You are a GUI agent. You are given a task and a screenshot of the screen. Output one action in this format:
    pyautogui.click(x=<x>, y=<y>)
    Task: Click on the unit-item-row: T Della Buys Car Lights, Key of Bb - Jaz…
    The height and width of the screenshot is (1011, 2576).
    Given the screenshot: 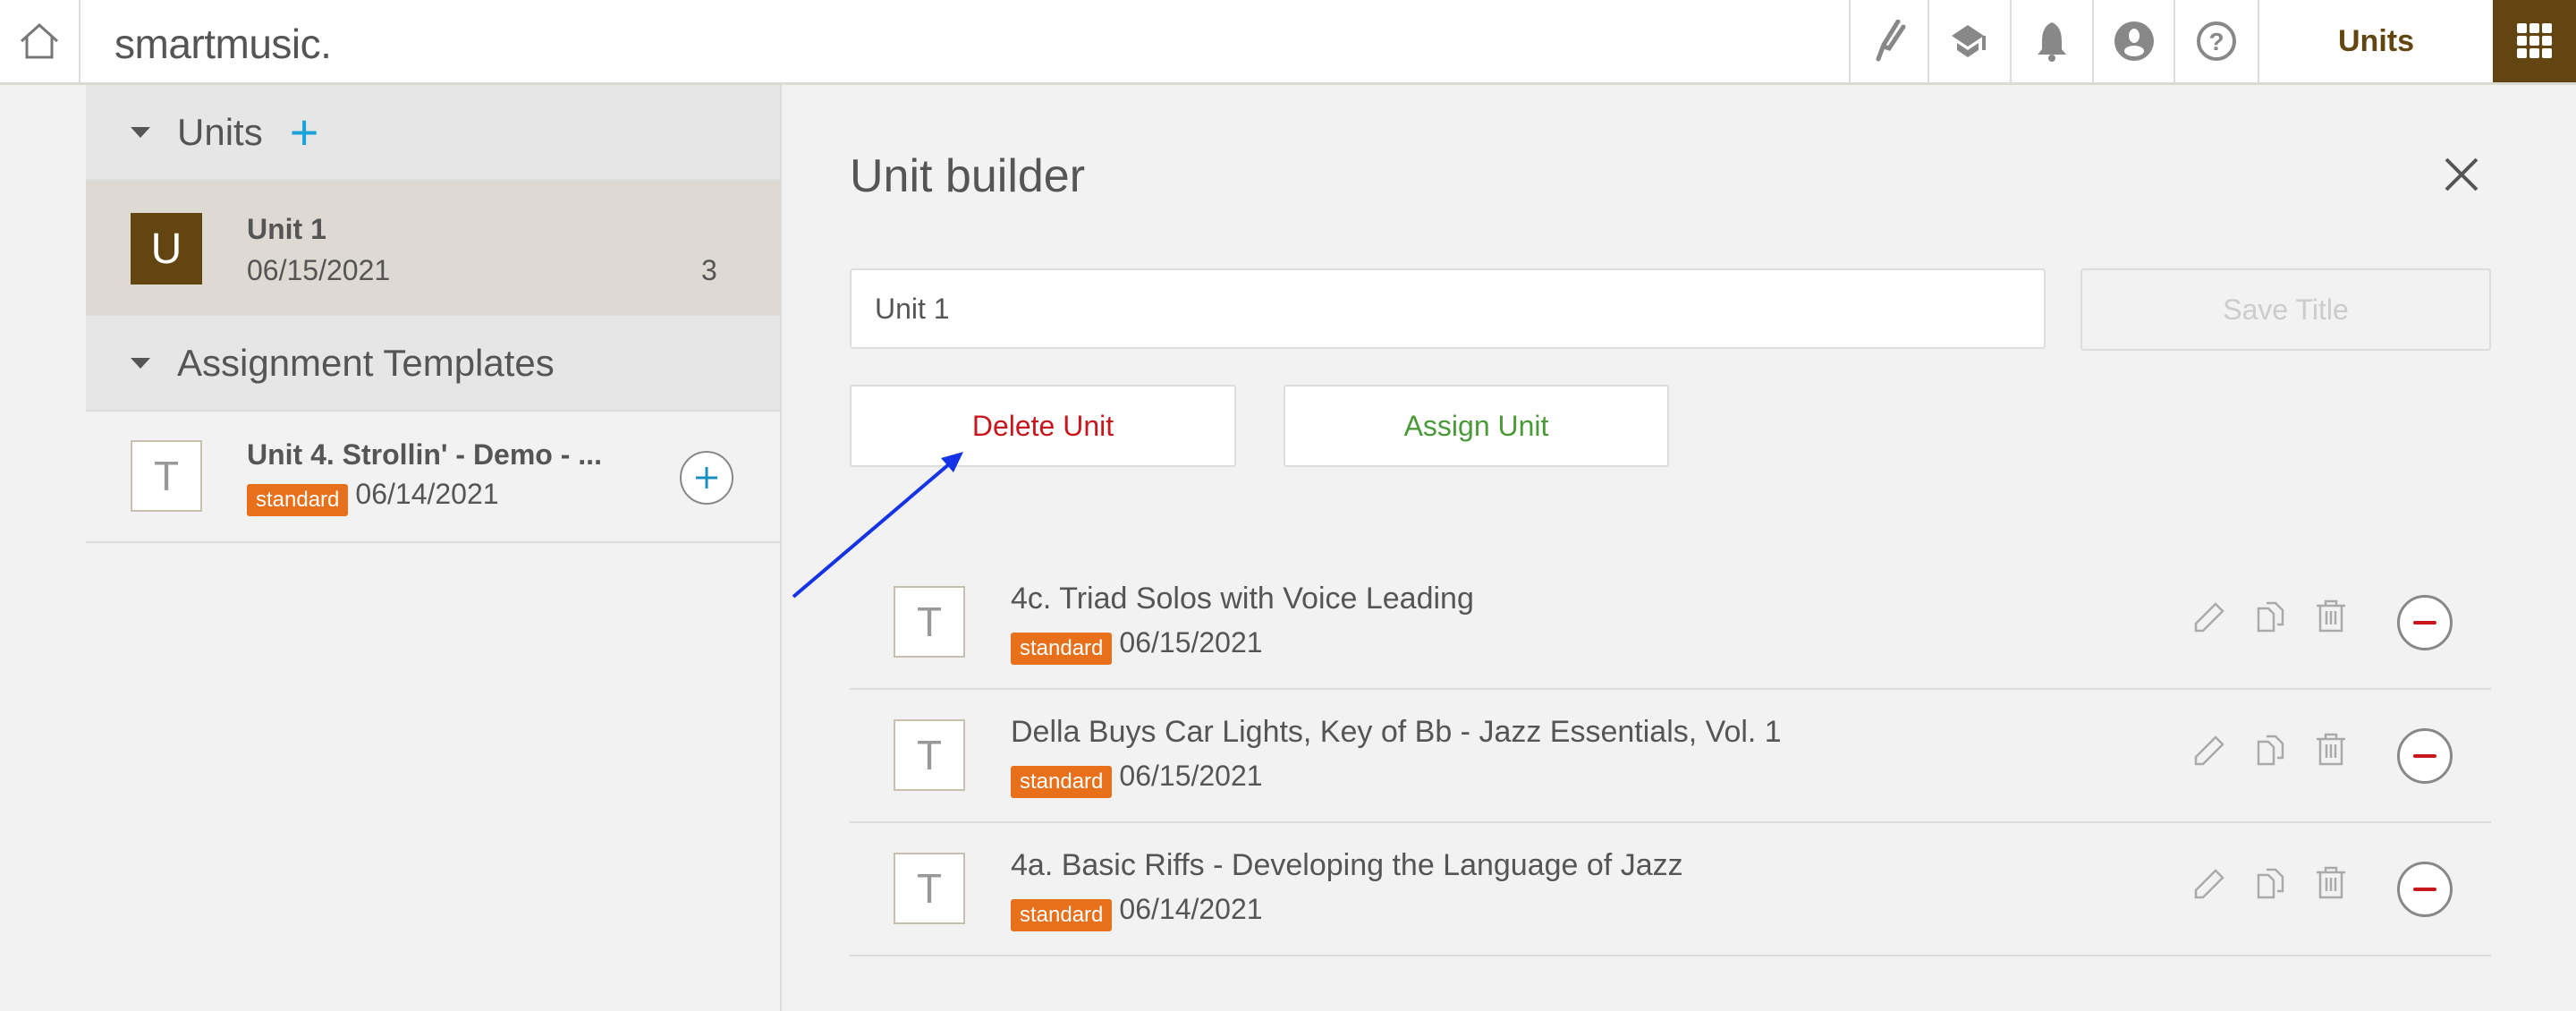 What is the action you would take?
    pyautogui.click(x=1670, y=757)
    